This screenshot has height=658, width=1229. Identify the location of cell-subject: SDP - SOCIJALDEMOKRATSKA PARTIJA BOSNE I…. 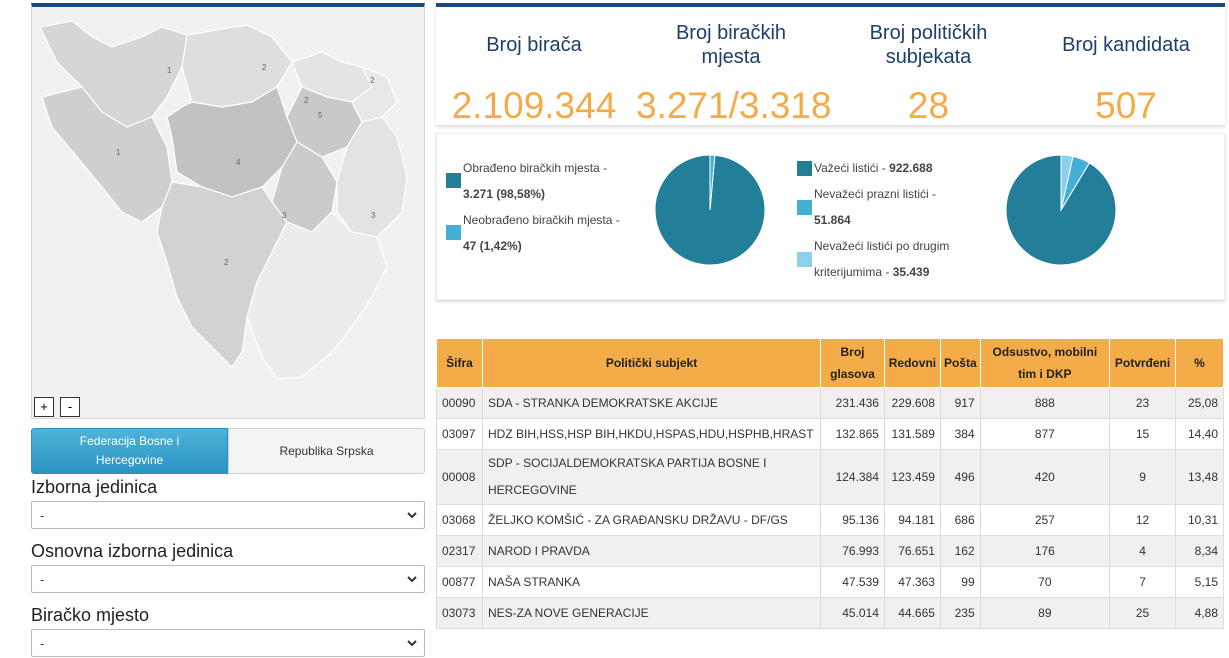
(651, 477).